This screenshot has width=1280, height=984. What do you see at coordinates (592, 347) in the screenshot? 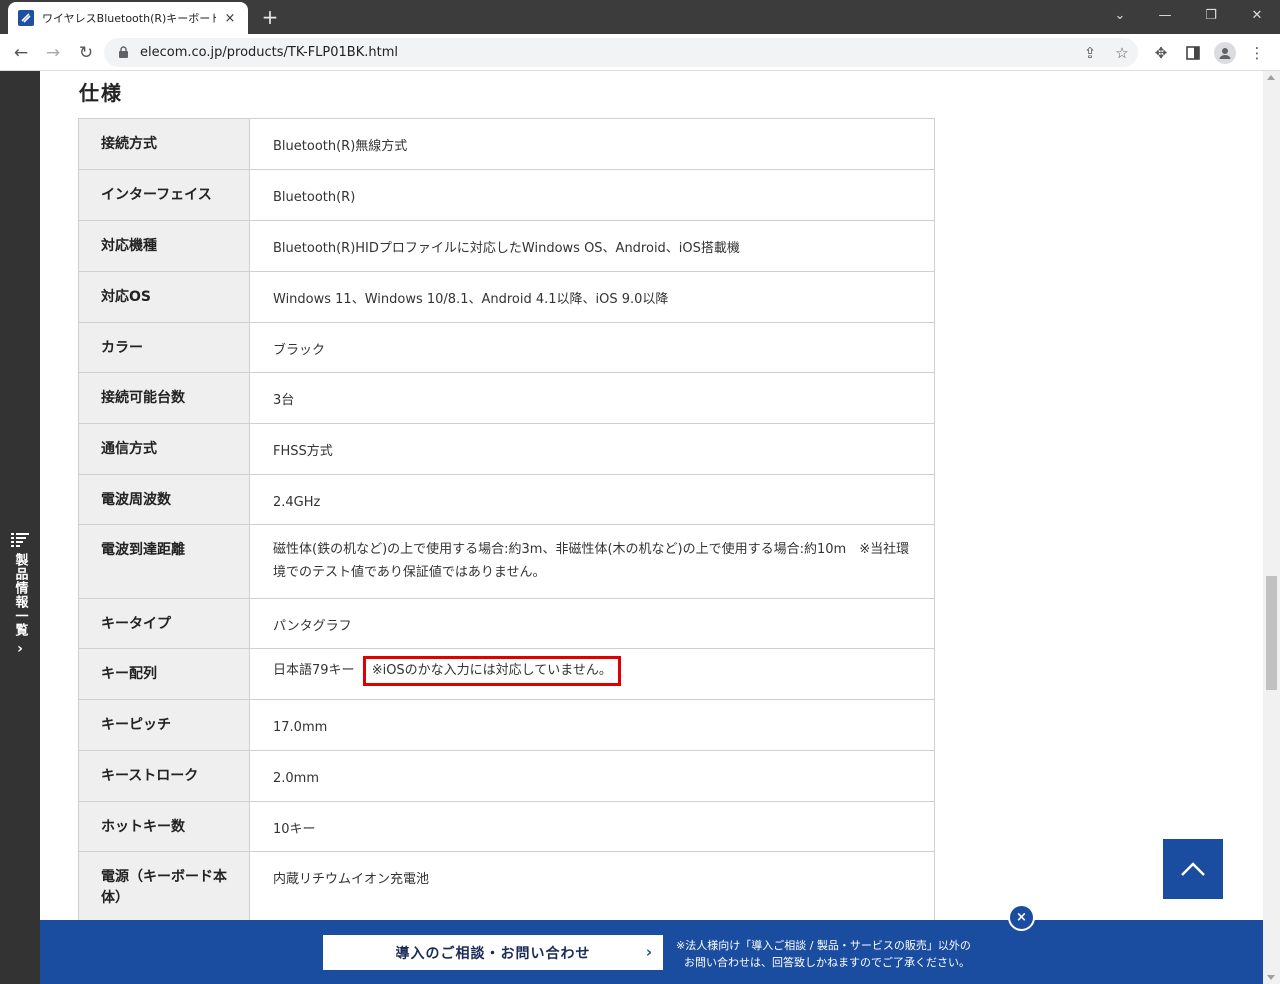
I see `spec-value: ブラック` at bounding box center [592, 347].